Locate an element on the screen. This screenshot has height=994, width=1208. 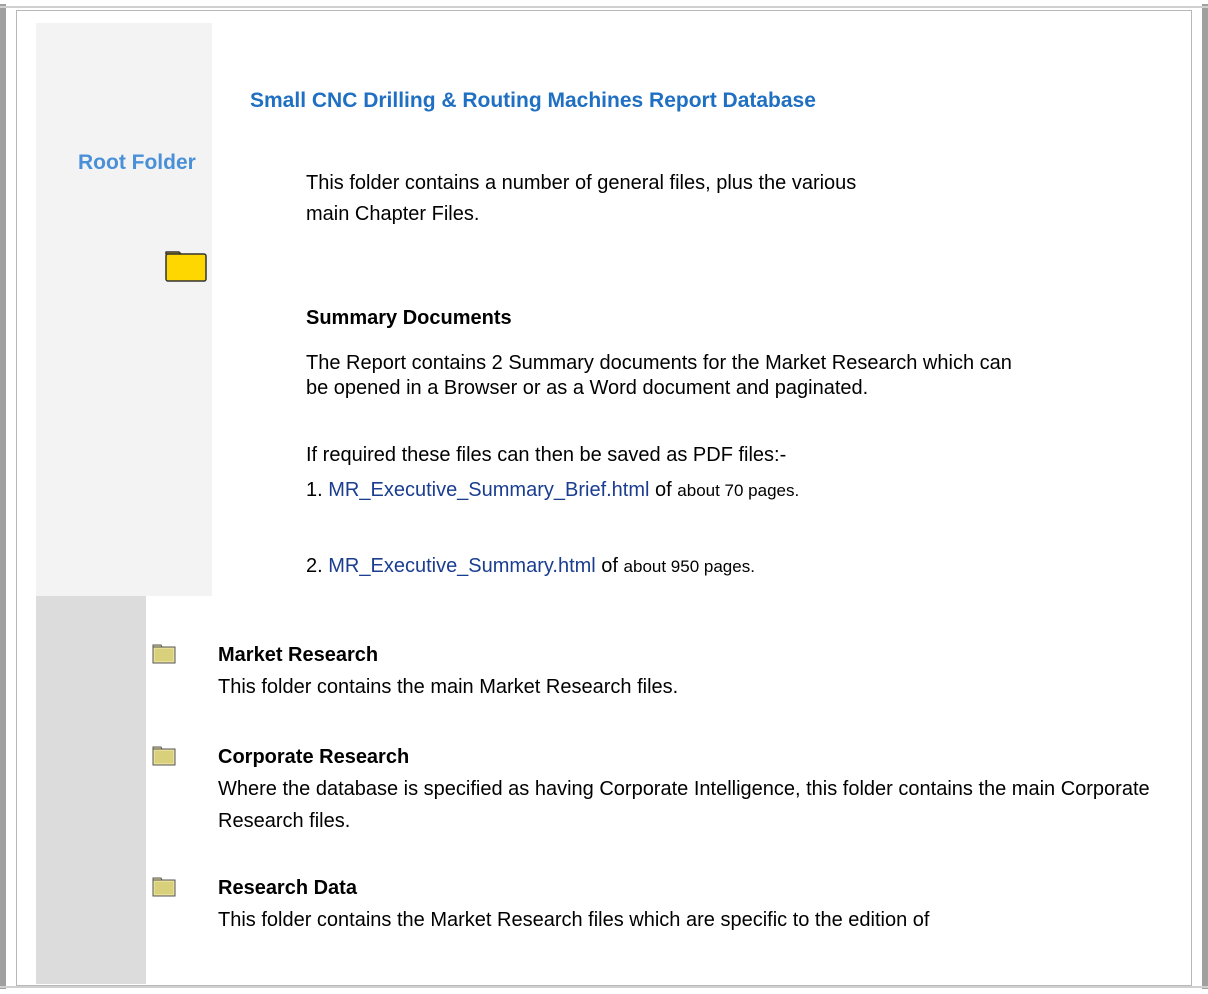
root-folder-label: Root Folder is located at coordinates (137, 162).